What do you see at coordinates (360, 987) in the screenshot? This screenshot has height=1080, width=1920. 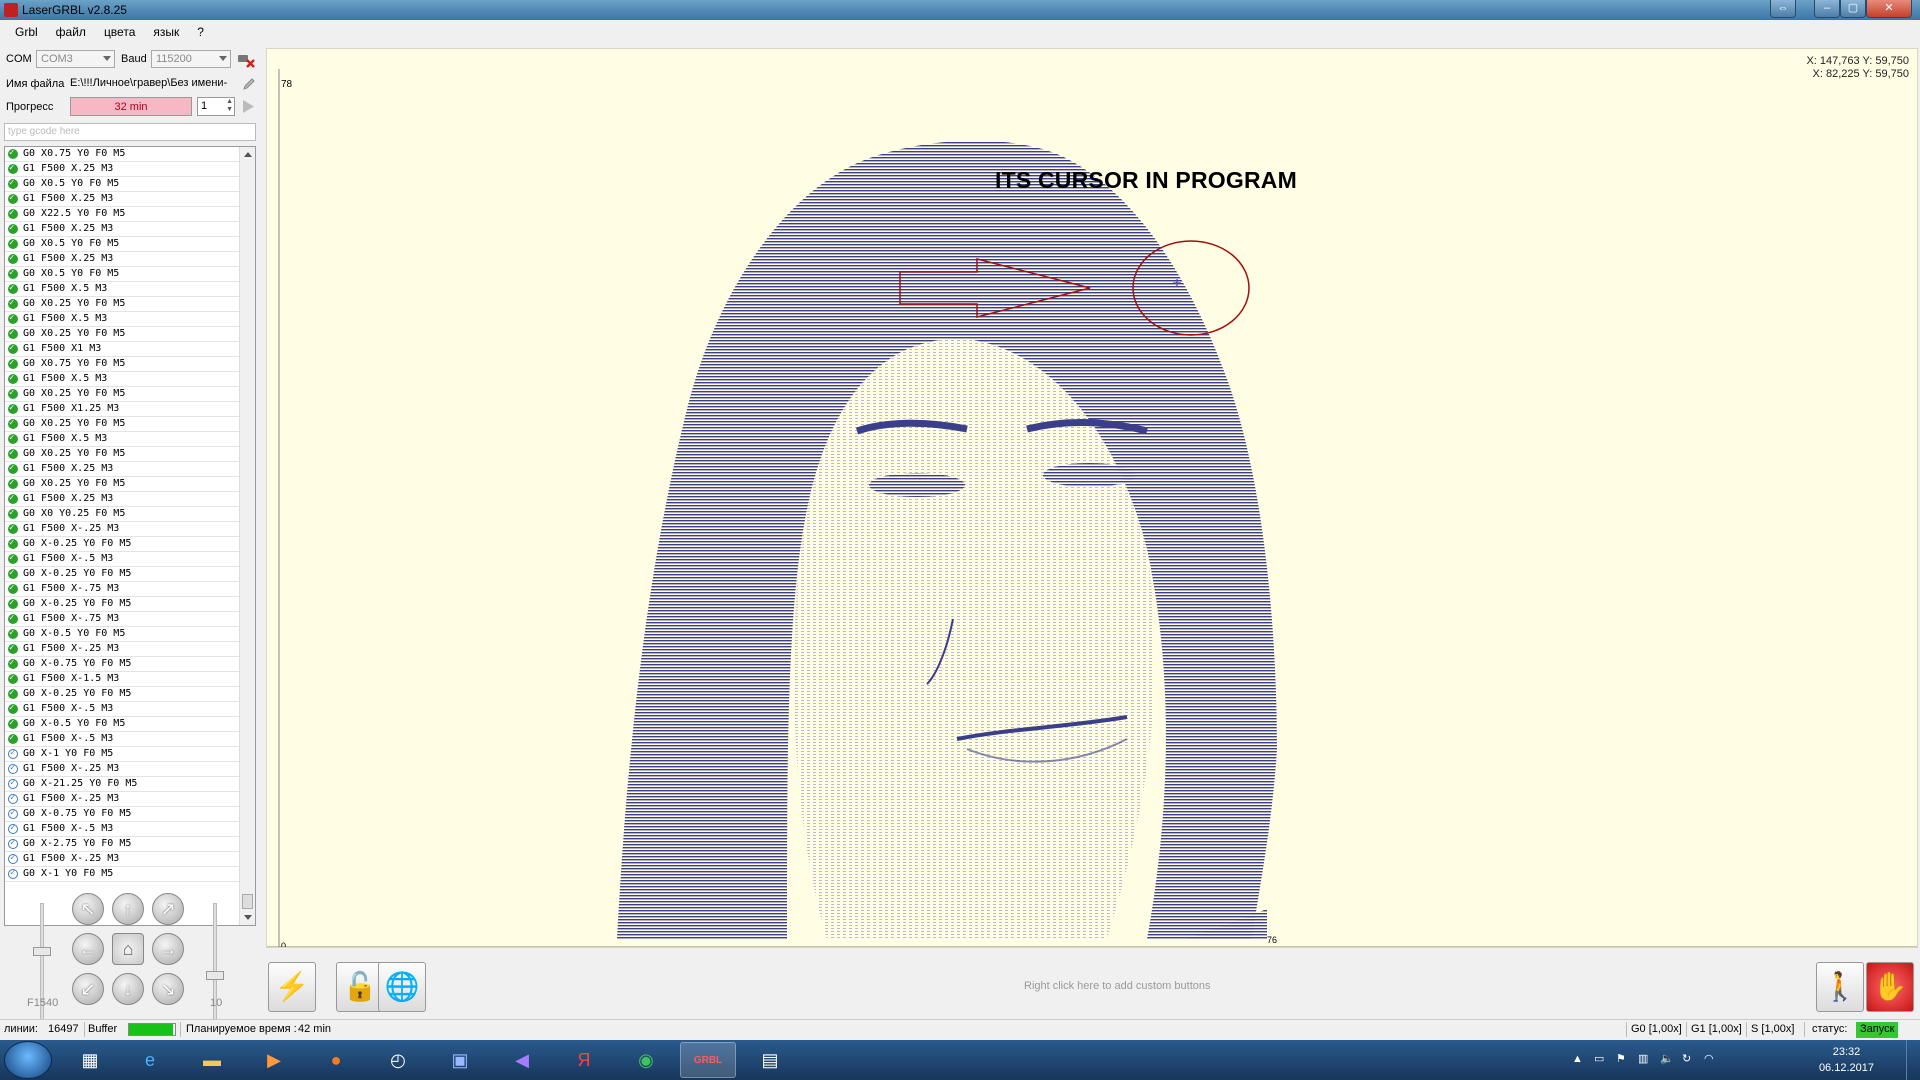 I see `unlock-button: 🔓` at bounding box center [360, 987].